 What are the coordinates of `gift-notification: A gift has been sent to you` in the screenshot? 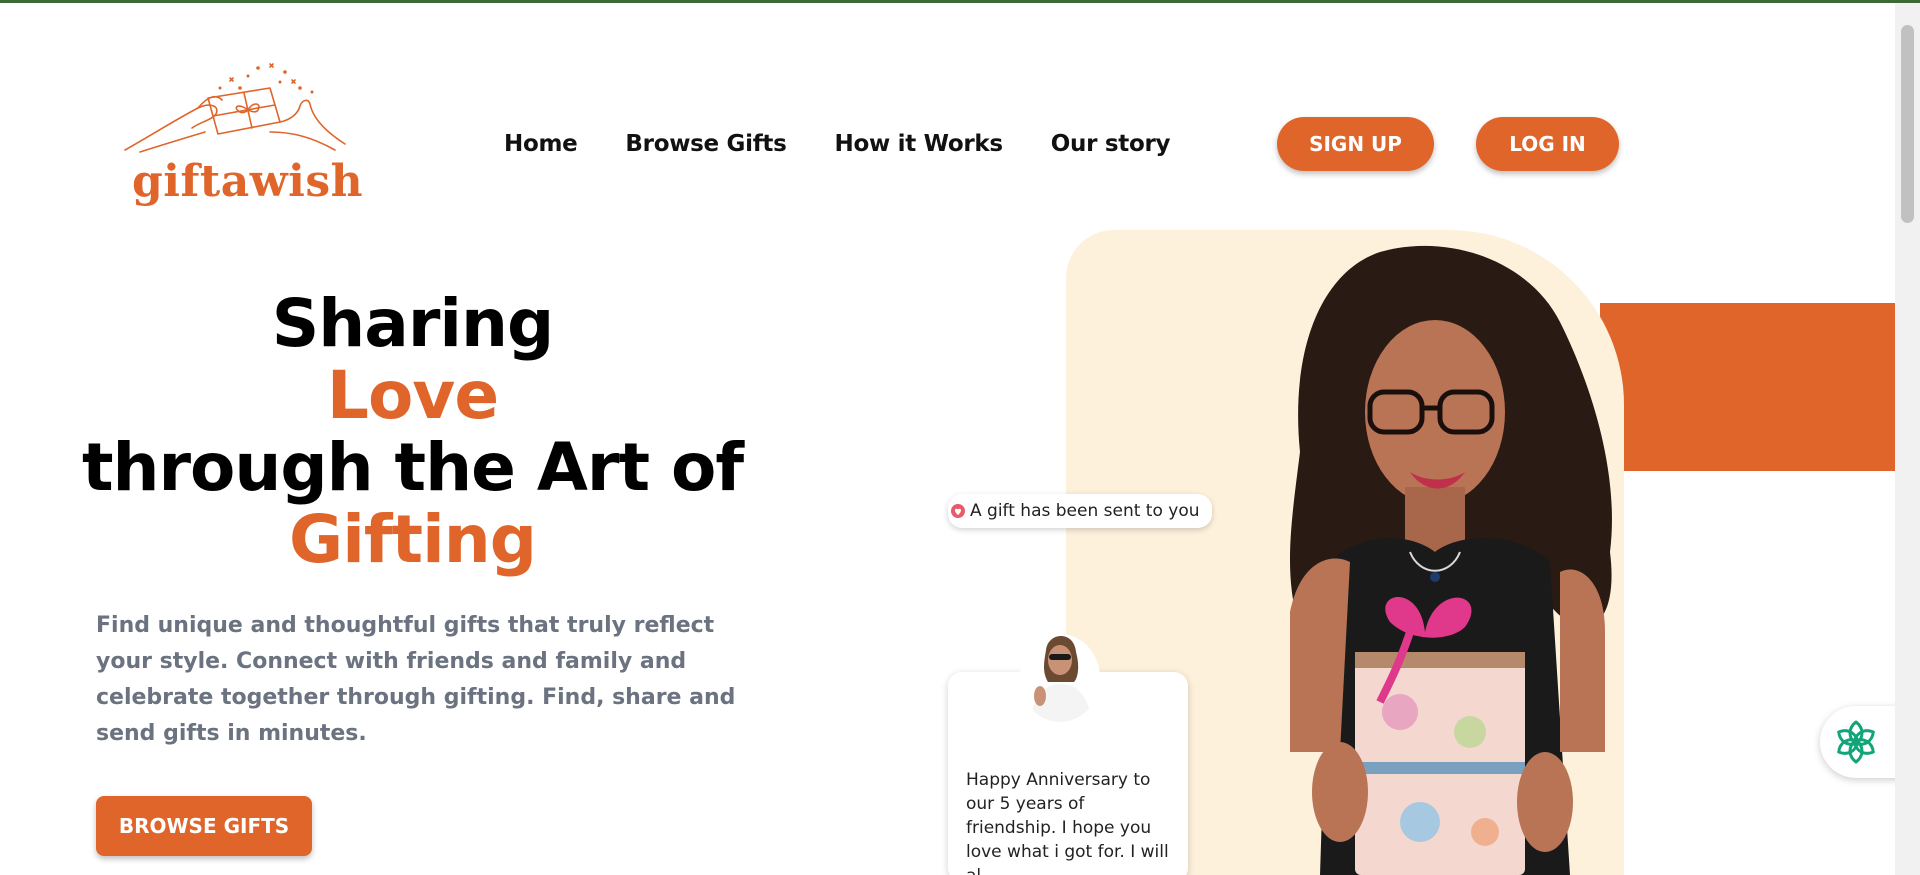 It's located at (1080, 511).